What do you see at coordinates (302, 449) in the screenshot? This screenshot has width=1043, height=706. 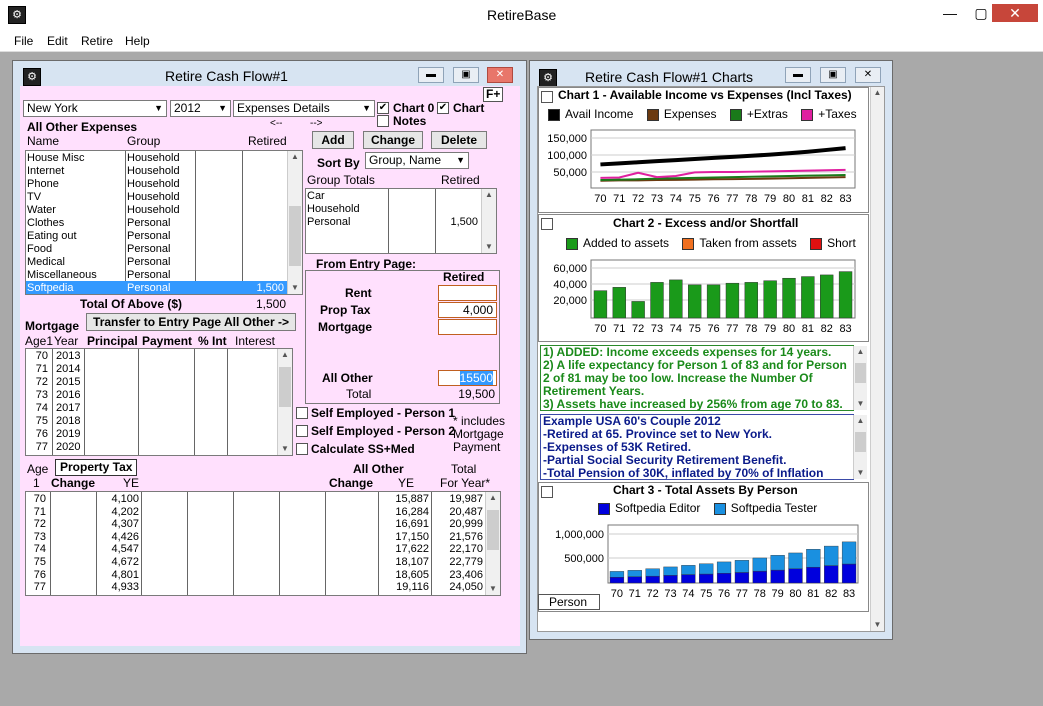 I see `calc-ss-checkbox` at bounding box center [302, 449].